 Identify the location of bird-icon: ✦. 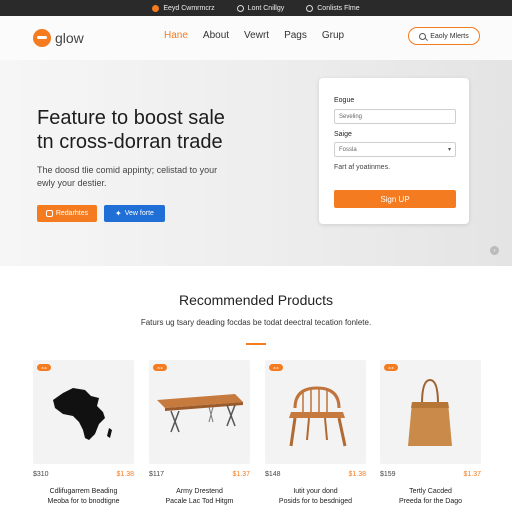
(118, 213).